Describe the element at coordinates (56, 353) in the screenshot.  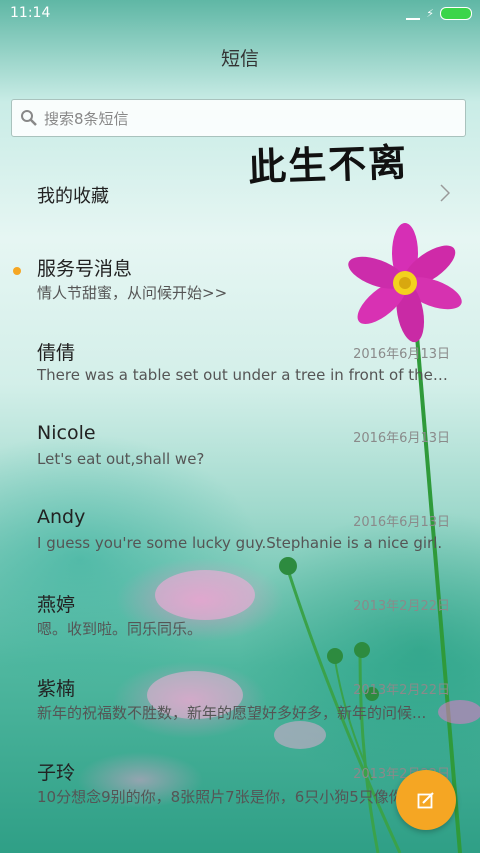
I see `conversation-name: 倩倩` at that location.